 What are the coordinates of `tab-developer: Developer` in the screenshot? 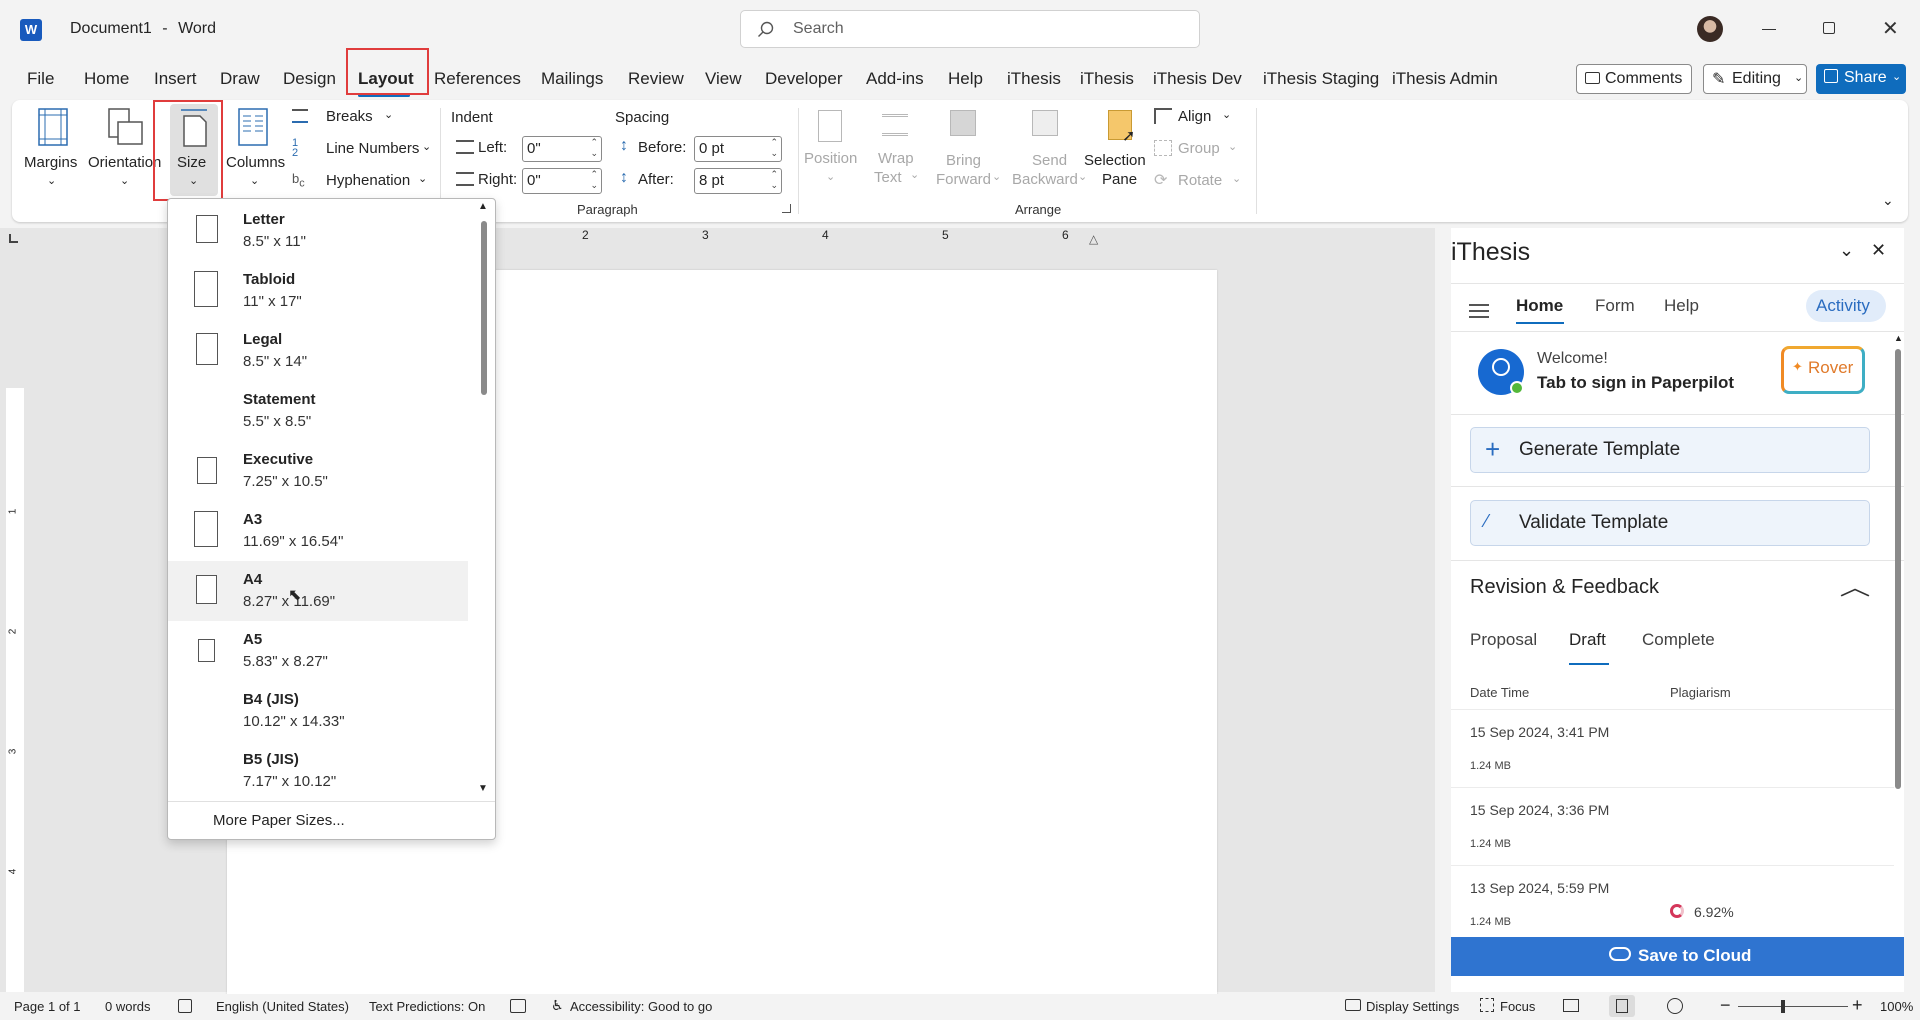 It's located at (804, 79).